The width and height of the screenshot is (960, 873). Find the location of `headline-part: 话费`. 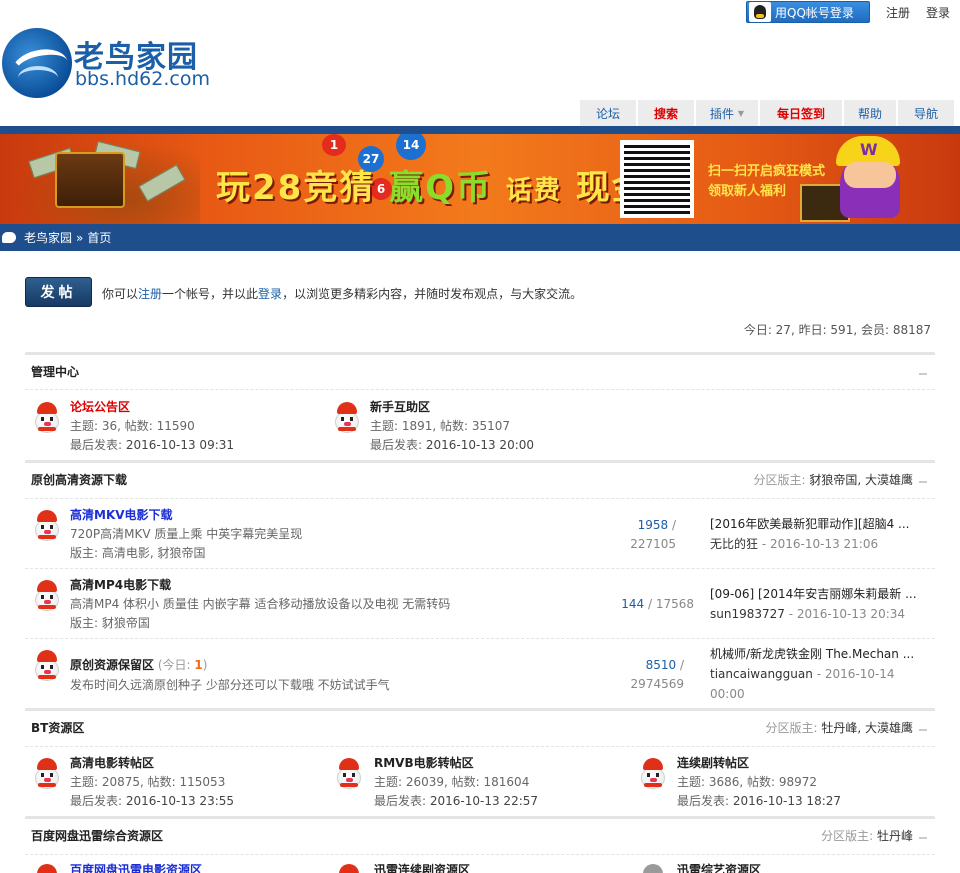

headline-part: 话费 is located at coordinates (533, 191).